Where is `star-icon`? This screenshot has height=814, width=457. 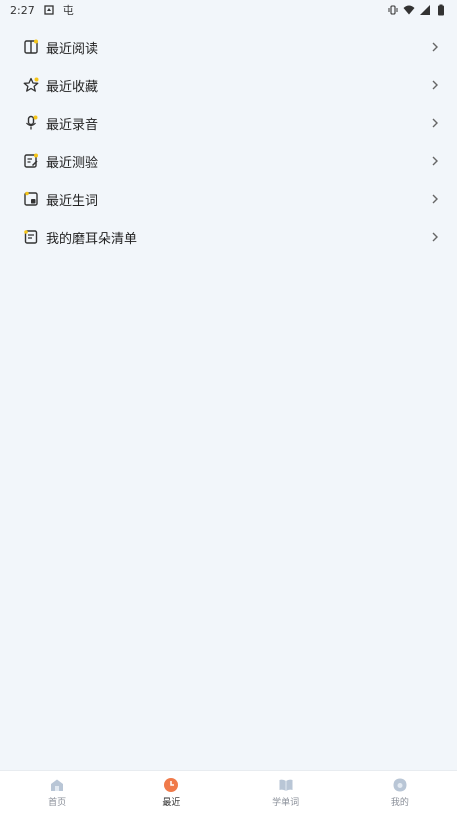
star-icon is located at coordinates (31, 85).